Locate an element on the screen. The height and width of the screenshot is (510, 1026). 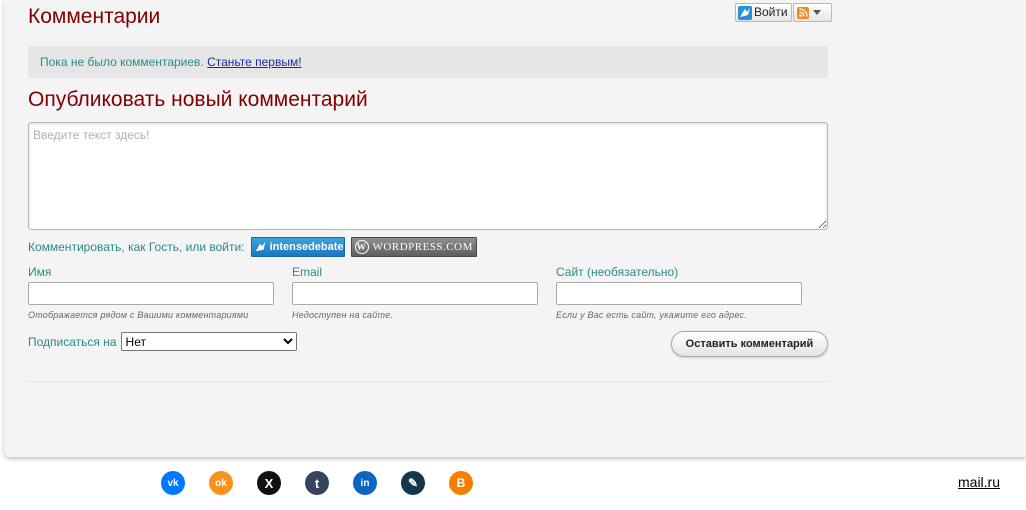
name-input is located at coordinates (151, 293).